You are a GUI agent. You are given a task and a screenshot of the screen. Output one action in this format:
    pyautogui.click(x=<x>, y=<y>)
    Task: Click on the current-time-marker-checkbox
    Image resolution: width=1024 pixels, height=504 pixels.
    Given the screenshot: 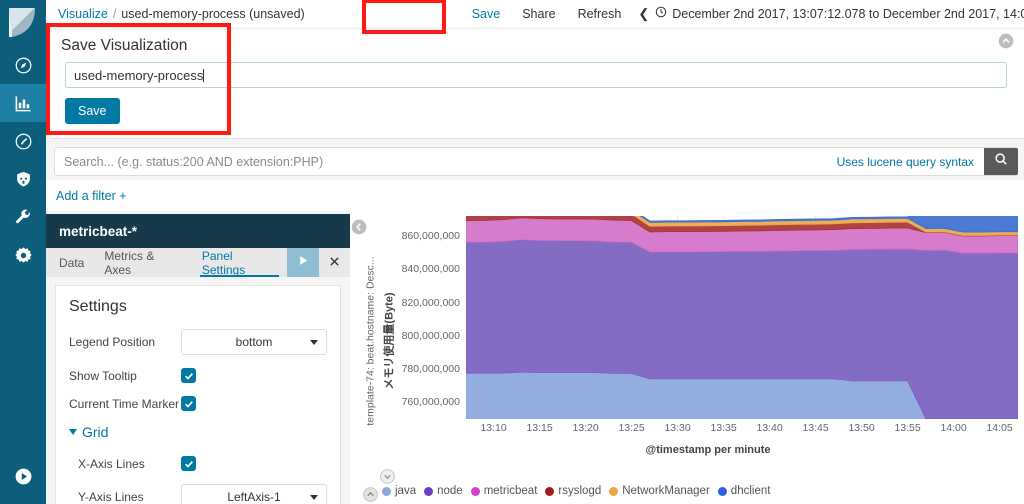 What is the action you would take?
    pyautogui.click(x=188, y=403)
    